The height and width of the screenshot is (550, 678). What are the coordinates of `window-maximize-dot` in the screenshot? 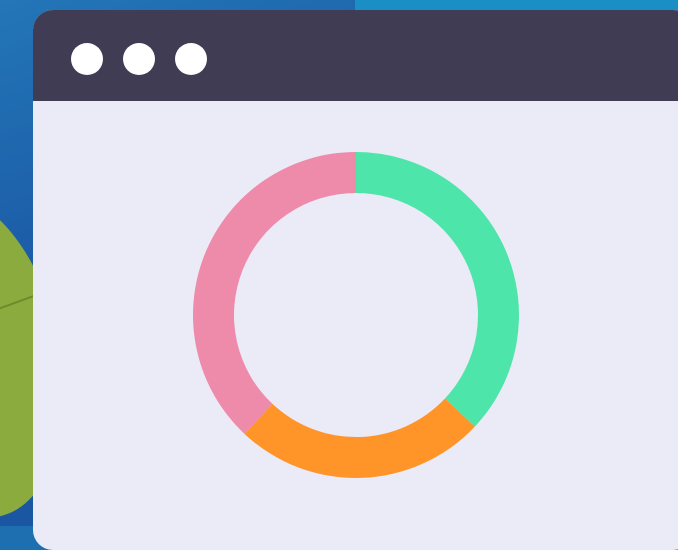 It's located at (191, 59).